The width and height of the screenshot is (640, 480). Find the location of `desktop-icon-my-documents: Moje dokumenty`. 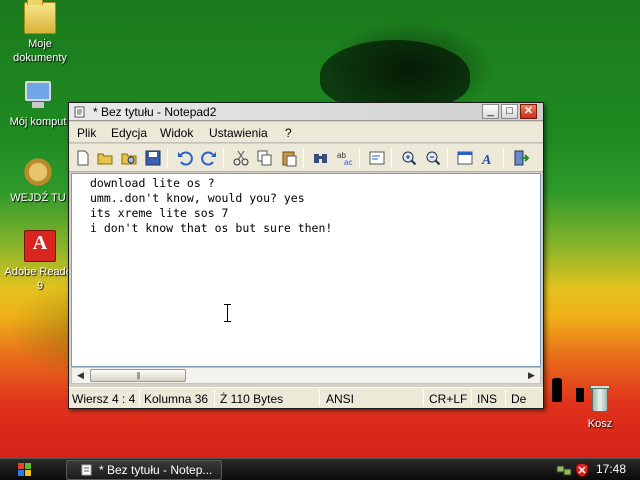

desktop-icon-my-documents: Moje dokumenty is located at coordinates (40, 32).